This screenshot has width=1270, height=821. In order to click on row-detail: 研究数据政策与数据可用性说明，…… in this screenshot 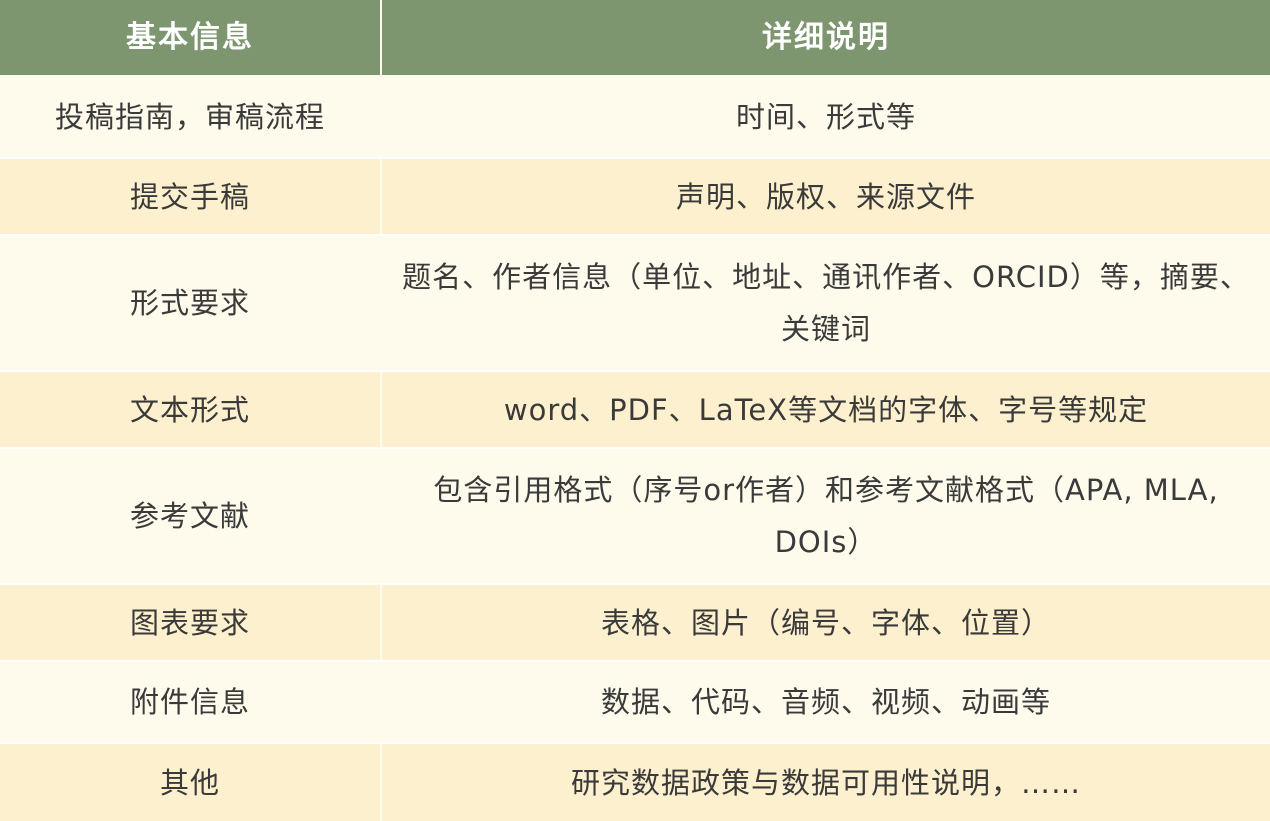, I will do `click(826, 782)`.